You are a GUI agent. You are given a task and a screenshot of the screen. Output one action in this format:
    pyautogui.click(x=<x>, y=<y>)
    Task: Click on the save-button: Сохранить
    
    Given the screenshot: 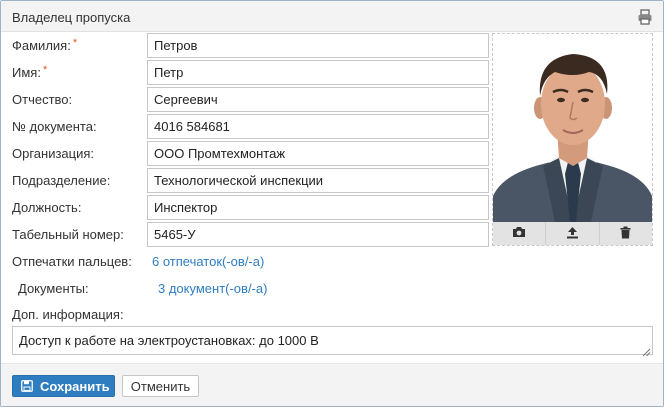 What is the action you would take?
    pyautogui.click(x=63, y=386)
    